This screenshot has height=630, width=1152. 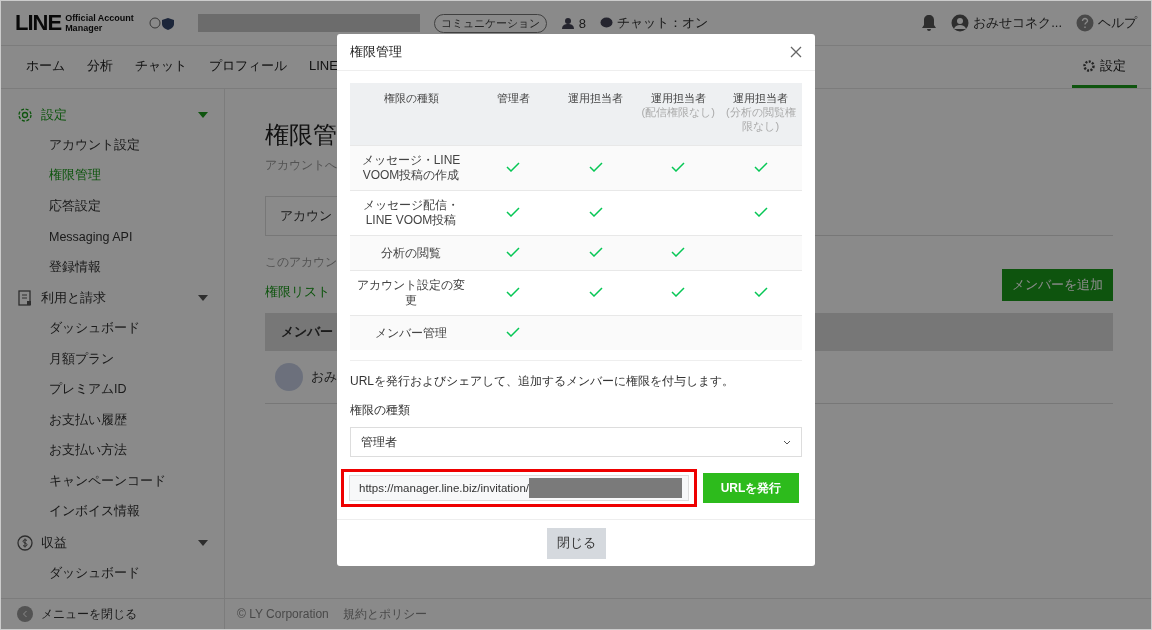 What do you see at coordinates (112, 298) in the screenshot?
I see `sidebar-section: 利用と請求` at bounding box center [112, 298].